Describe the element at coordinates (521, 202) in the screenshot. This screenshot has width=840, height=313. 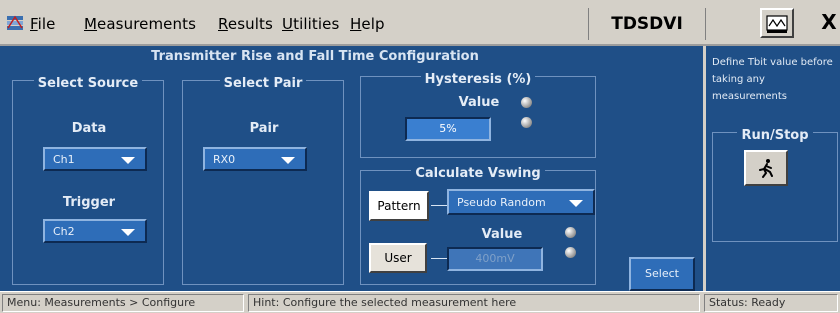
I see `pattern-dropdown: Pseudo Random` at that location.